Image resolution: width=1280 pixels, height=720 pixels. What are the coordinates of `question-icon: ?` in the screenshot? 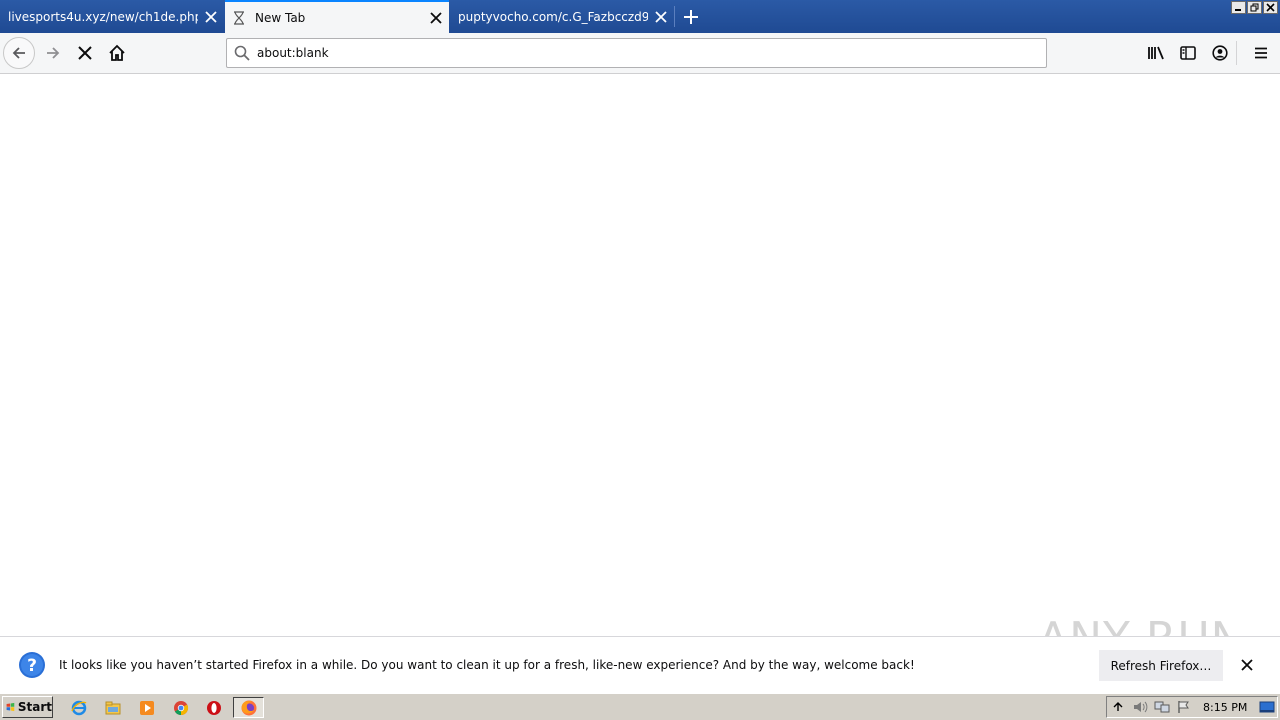 It's located at (32, 665).